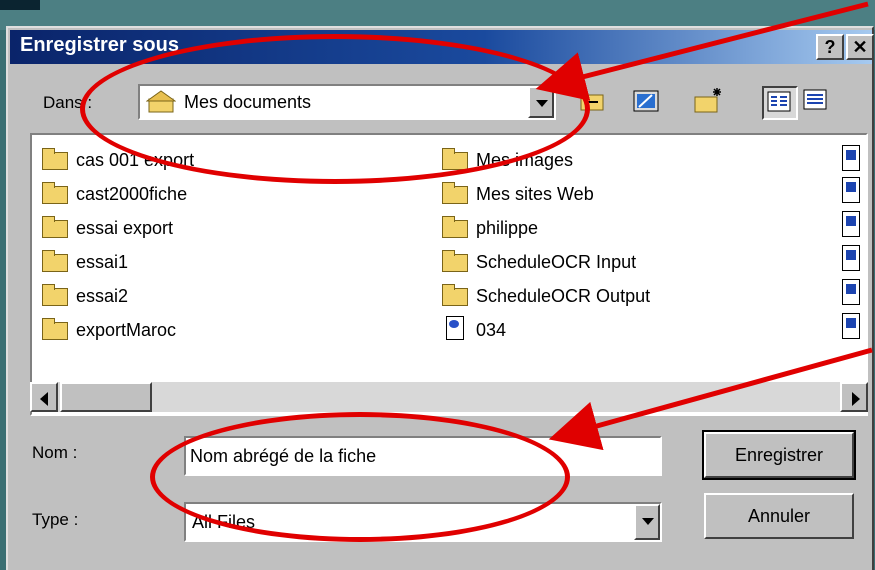 This screenshot has height=570, width=875. What do you see at coordinates (779, 516) in the screenshot?
I see `cancel-button: Annuler` at bounding box center [779, 516].